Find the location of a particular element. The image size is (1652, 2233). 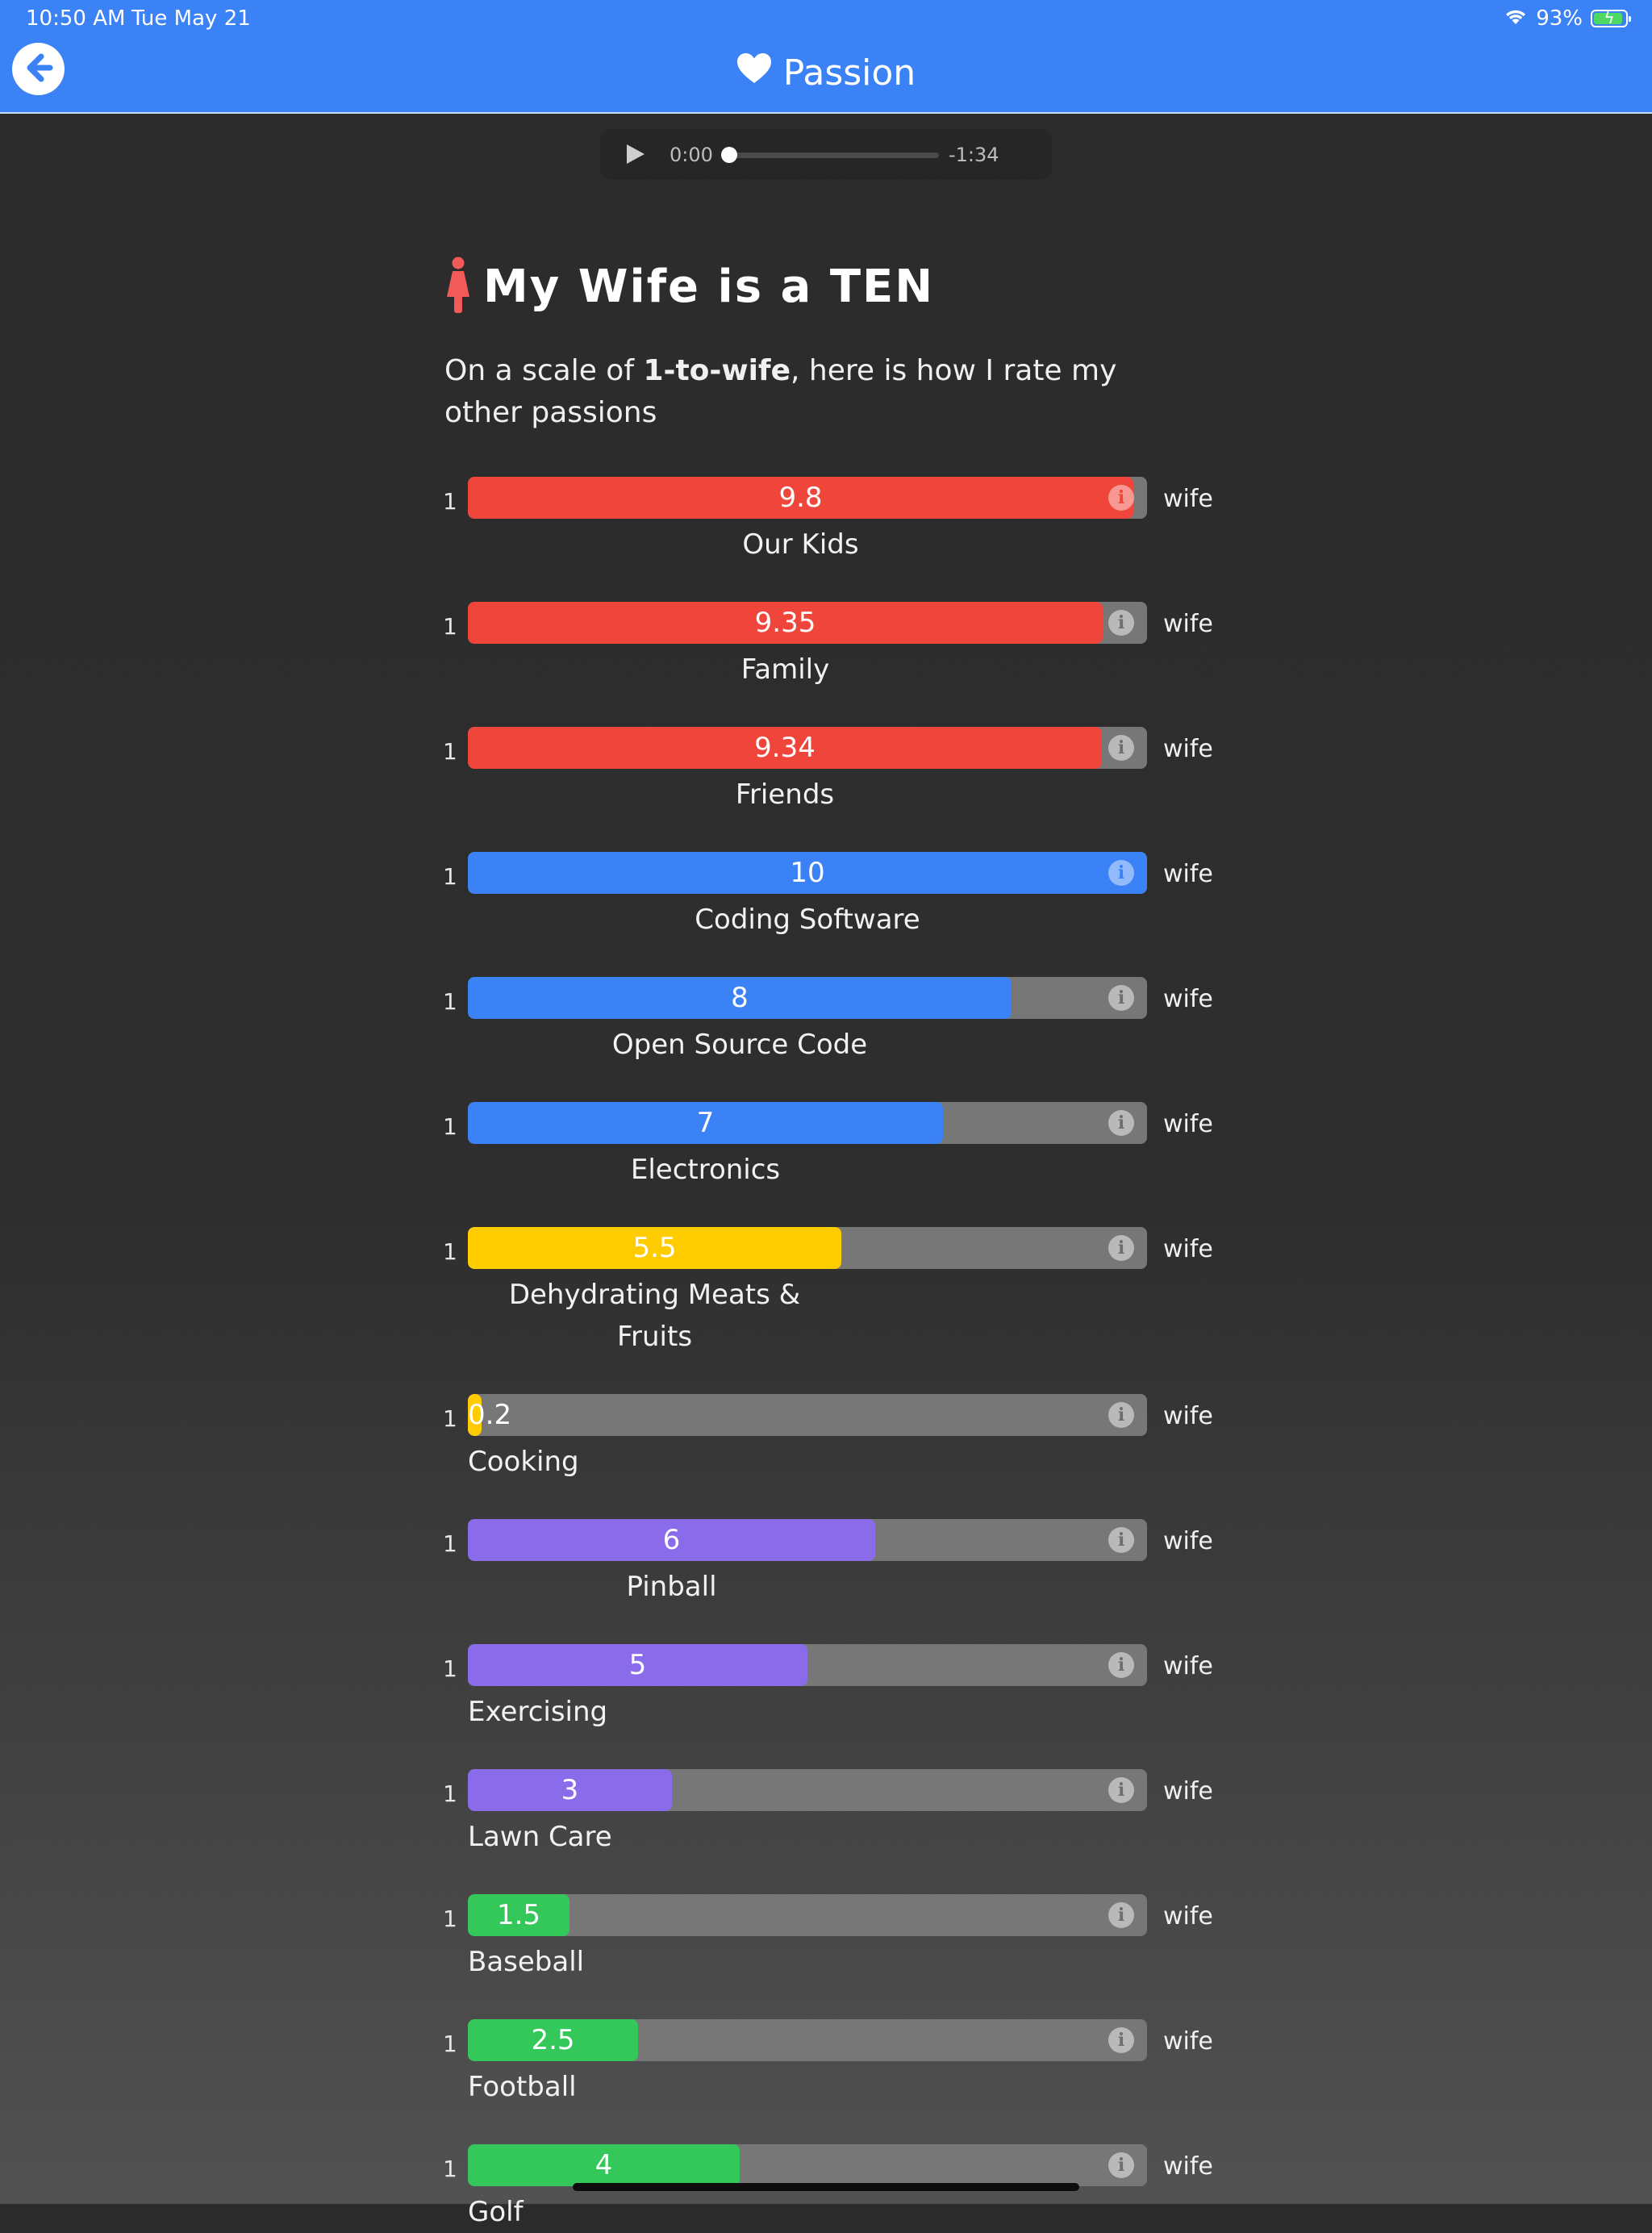

nav-title: Passion is located at coordinates (826, 72).